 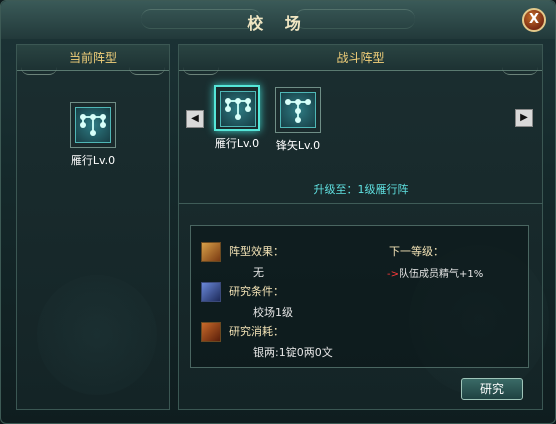 I want to click on upgrade-target-text: 升级至：1级雁行阵, so click(x=361, y=189).